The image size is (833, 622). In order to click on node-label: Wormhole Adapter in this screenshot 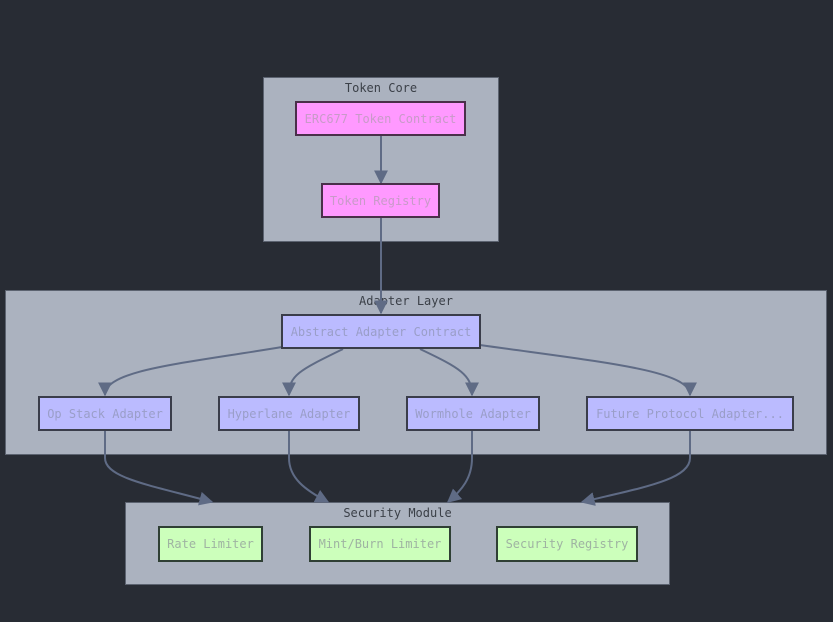, I will do `click(473, 413)`.